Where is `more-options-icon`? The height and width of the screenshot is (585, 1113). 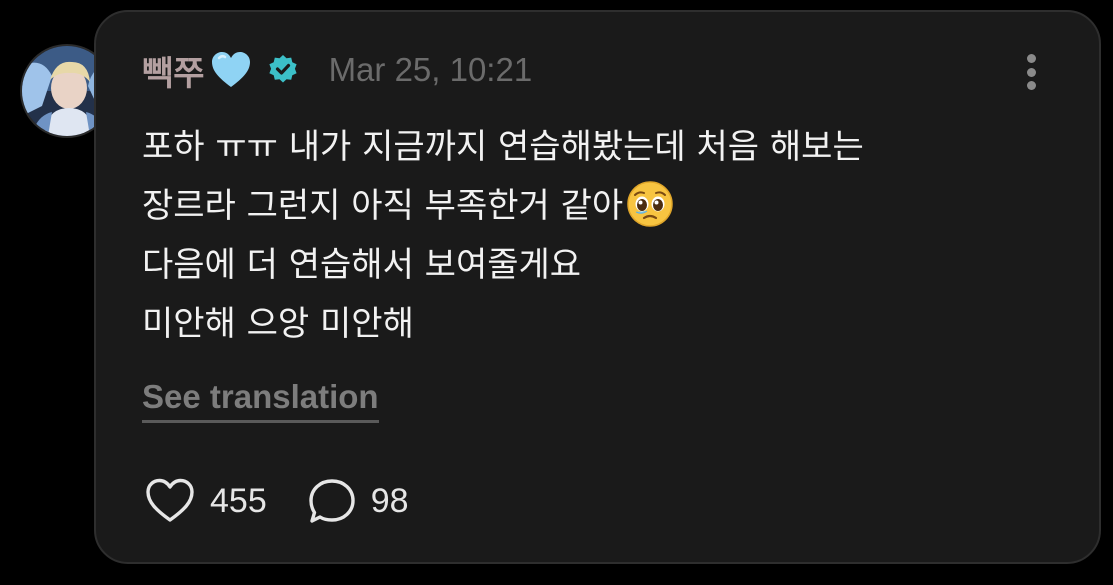
more-options-icon is located at coordinates (1031, 72).